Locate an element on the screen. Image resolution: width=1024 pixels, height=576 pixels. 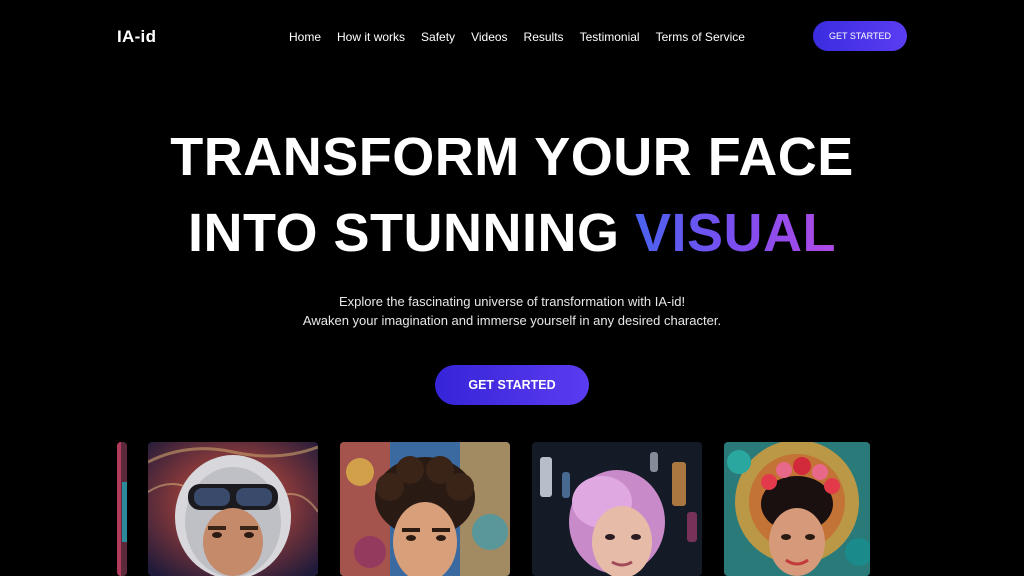
curly-hair-portrait-image is located at coordinates (425, 509).